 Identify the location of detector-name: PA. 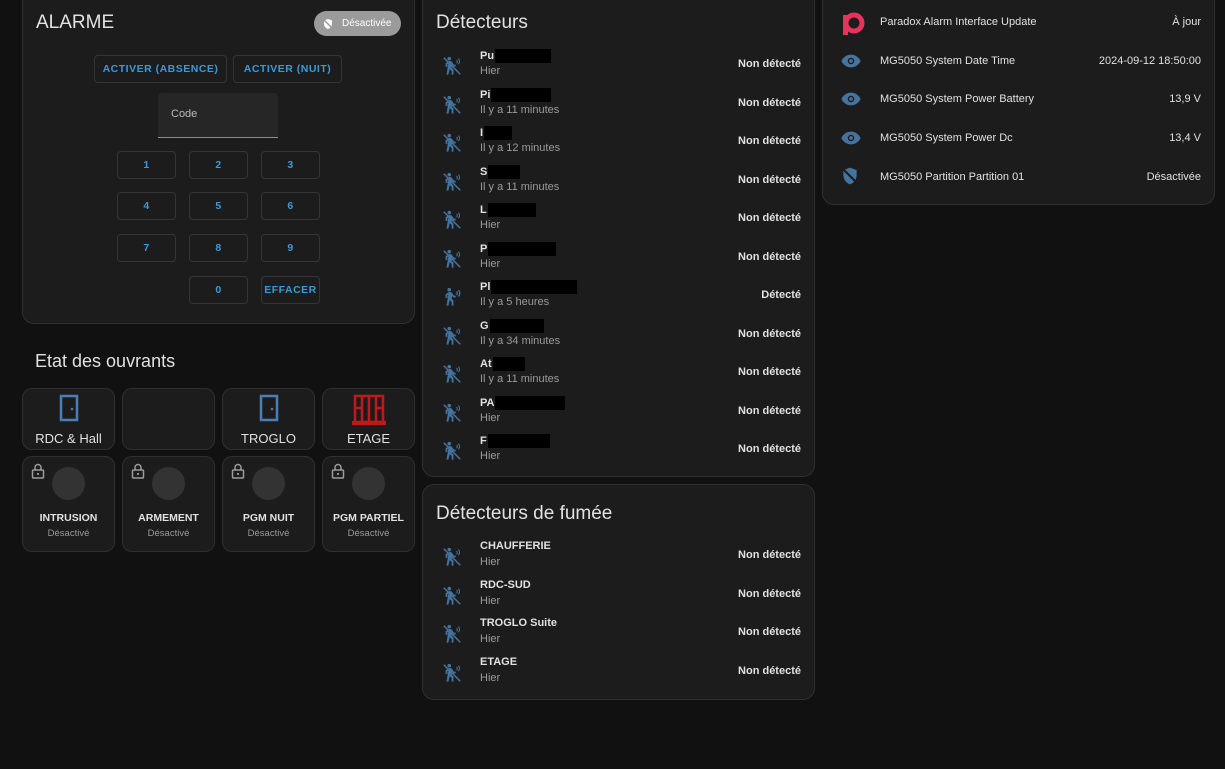
(523, 402).